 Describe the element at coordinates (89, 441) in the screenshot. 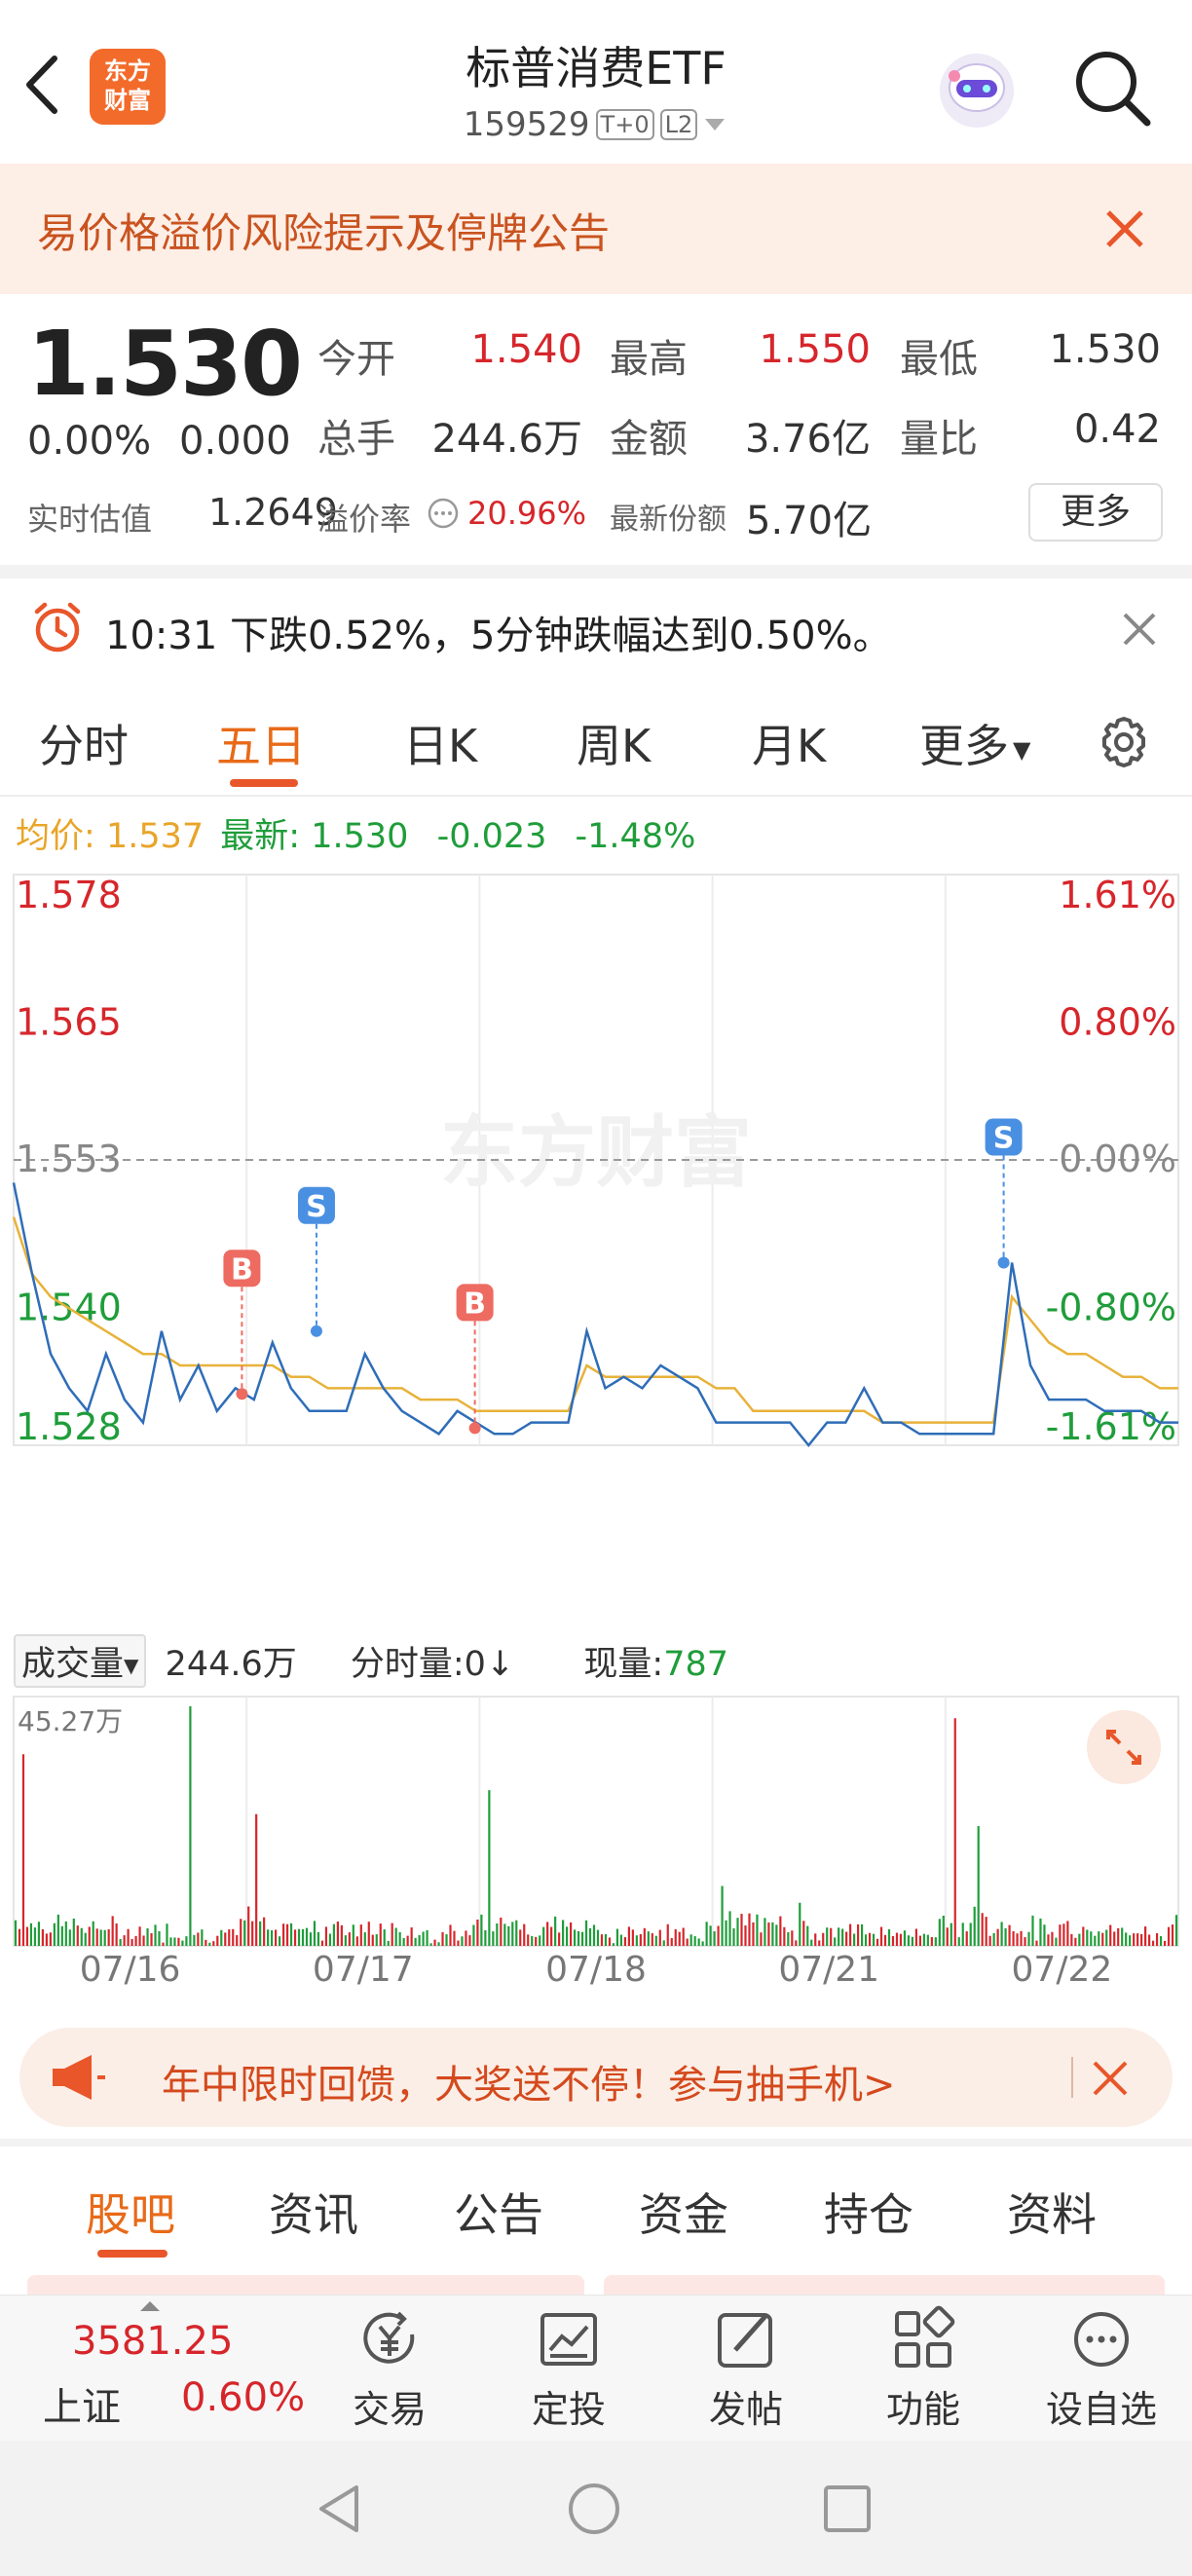

I see `change-percent: 0.00%` at that location.